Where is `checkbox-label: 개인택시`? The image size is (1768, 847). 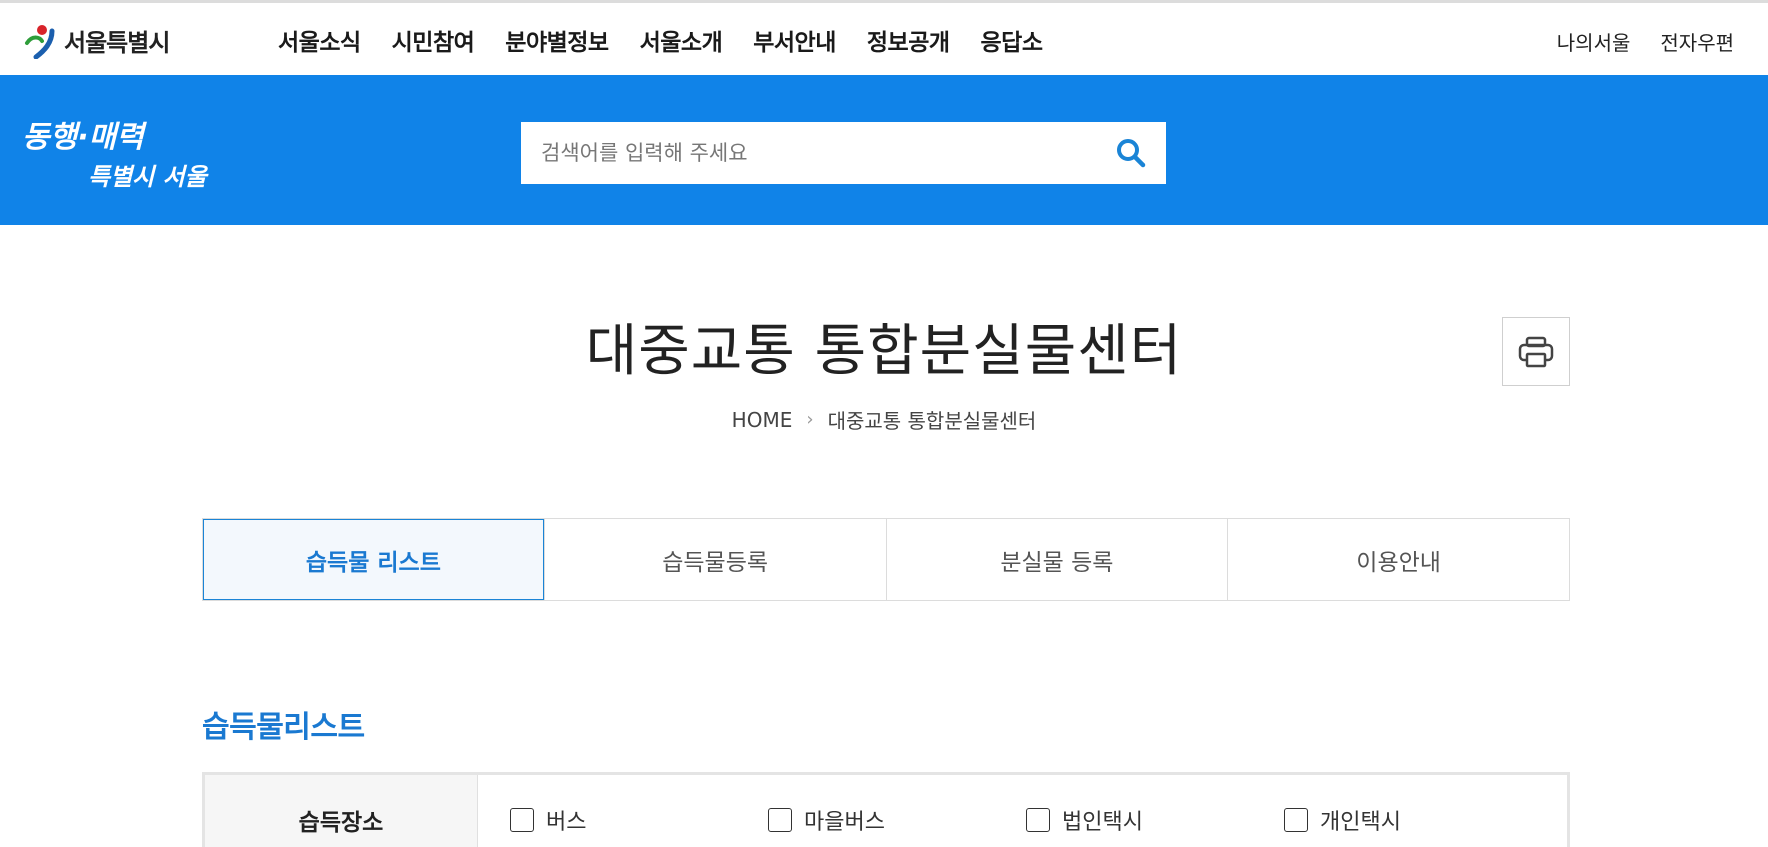 checkbox-label: 개인택시 is located at coordinates (1360, 822).